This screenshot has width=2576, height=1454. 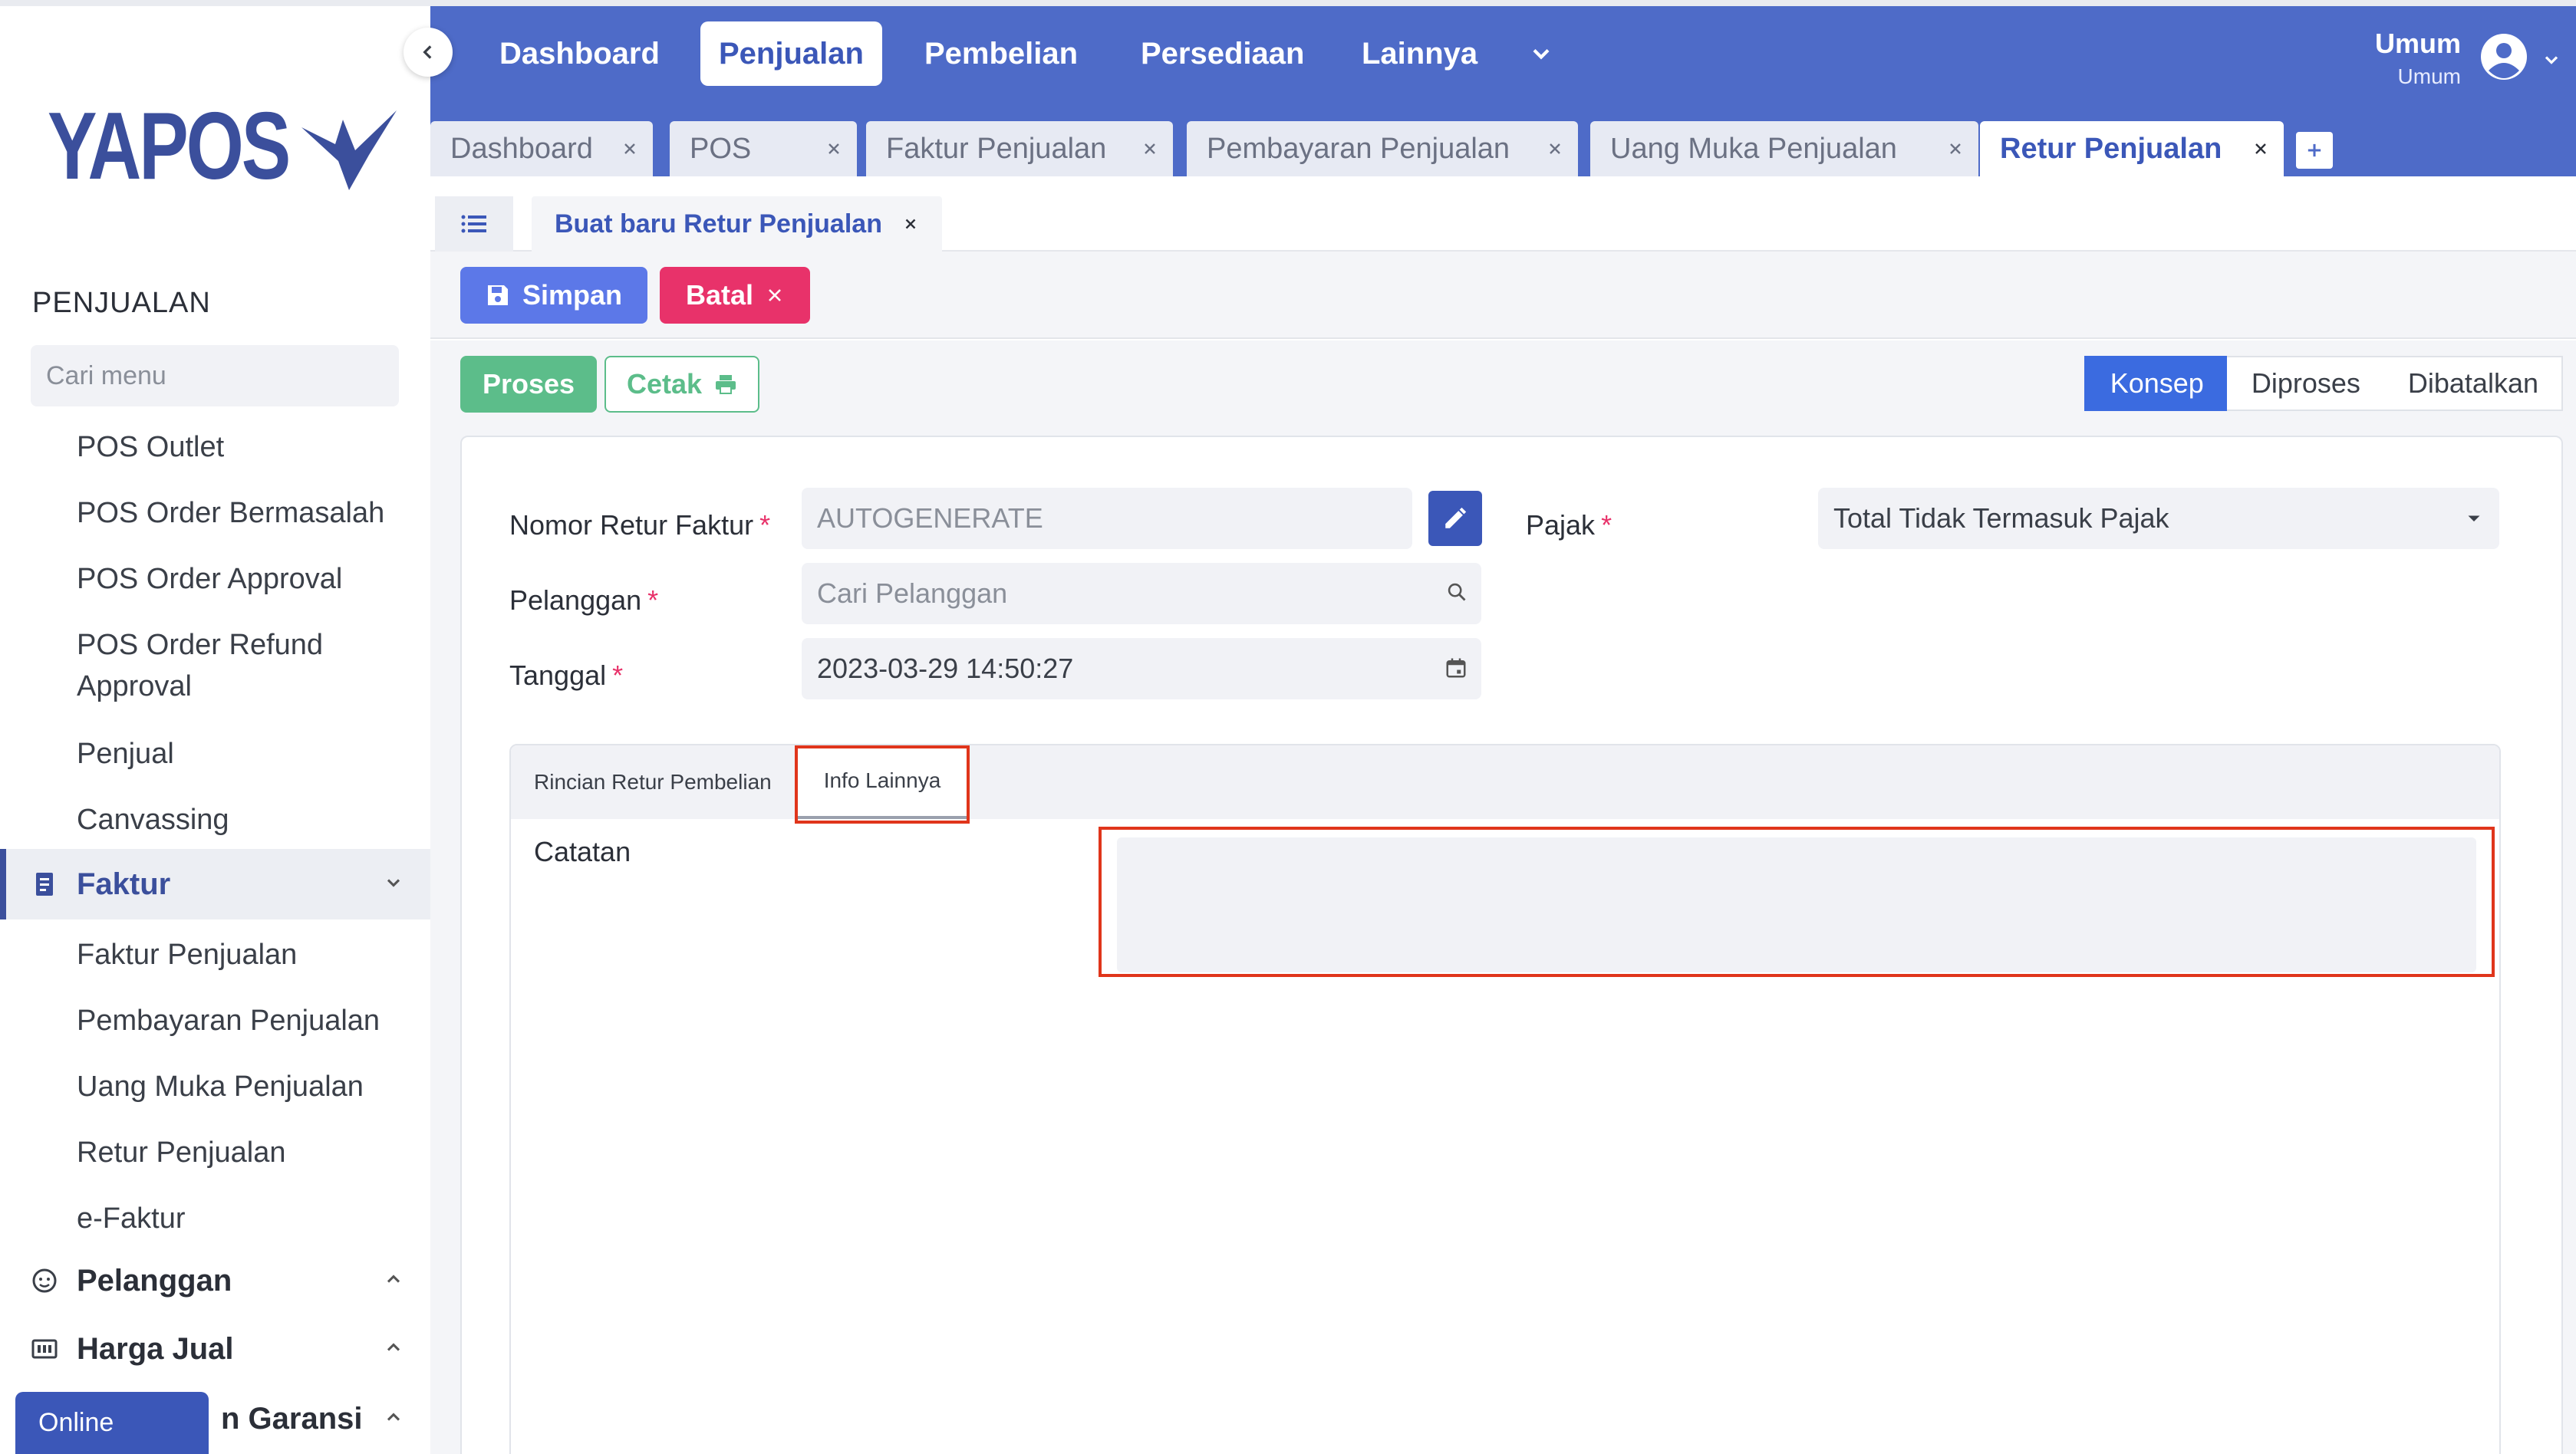 What do you see at coordinates (579, 54) in the screenshot?
I see `nav-dashboard: Dashboard` at bounding box center [579, 54].